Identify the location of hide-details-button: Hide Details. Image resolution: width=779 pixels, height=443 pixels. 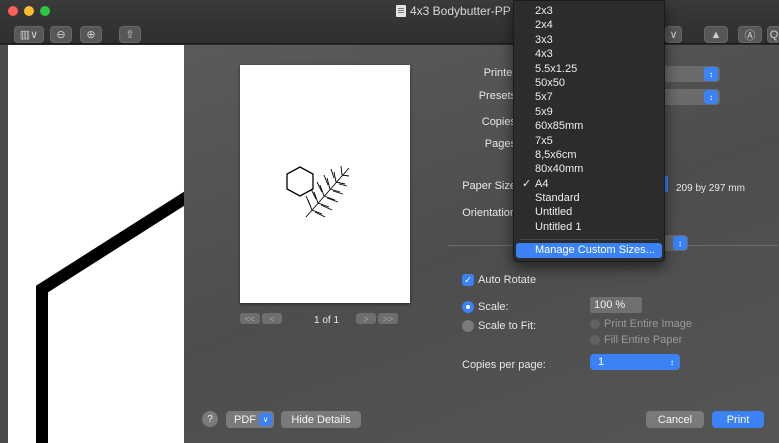
(321, 419).